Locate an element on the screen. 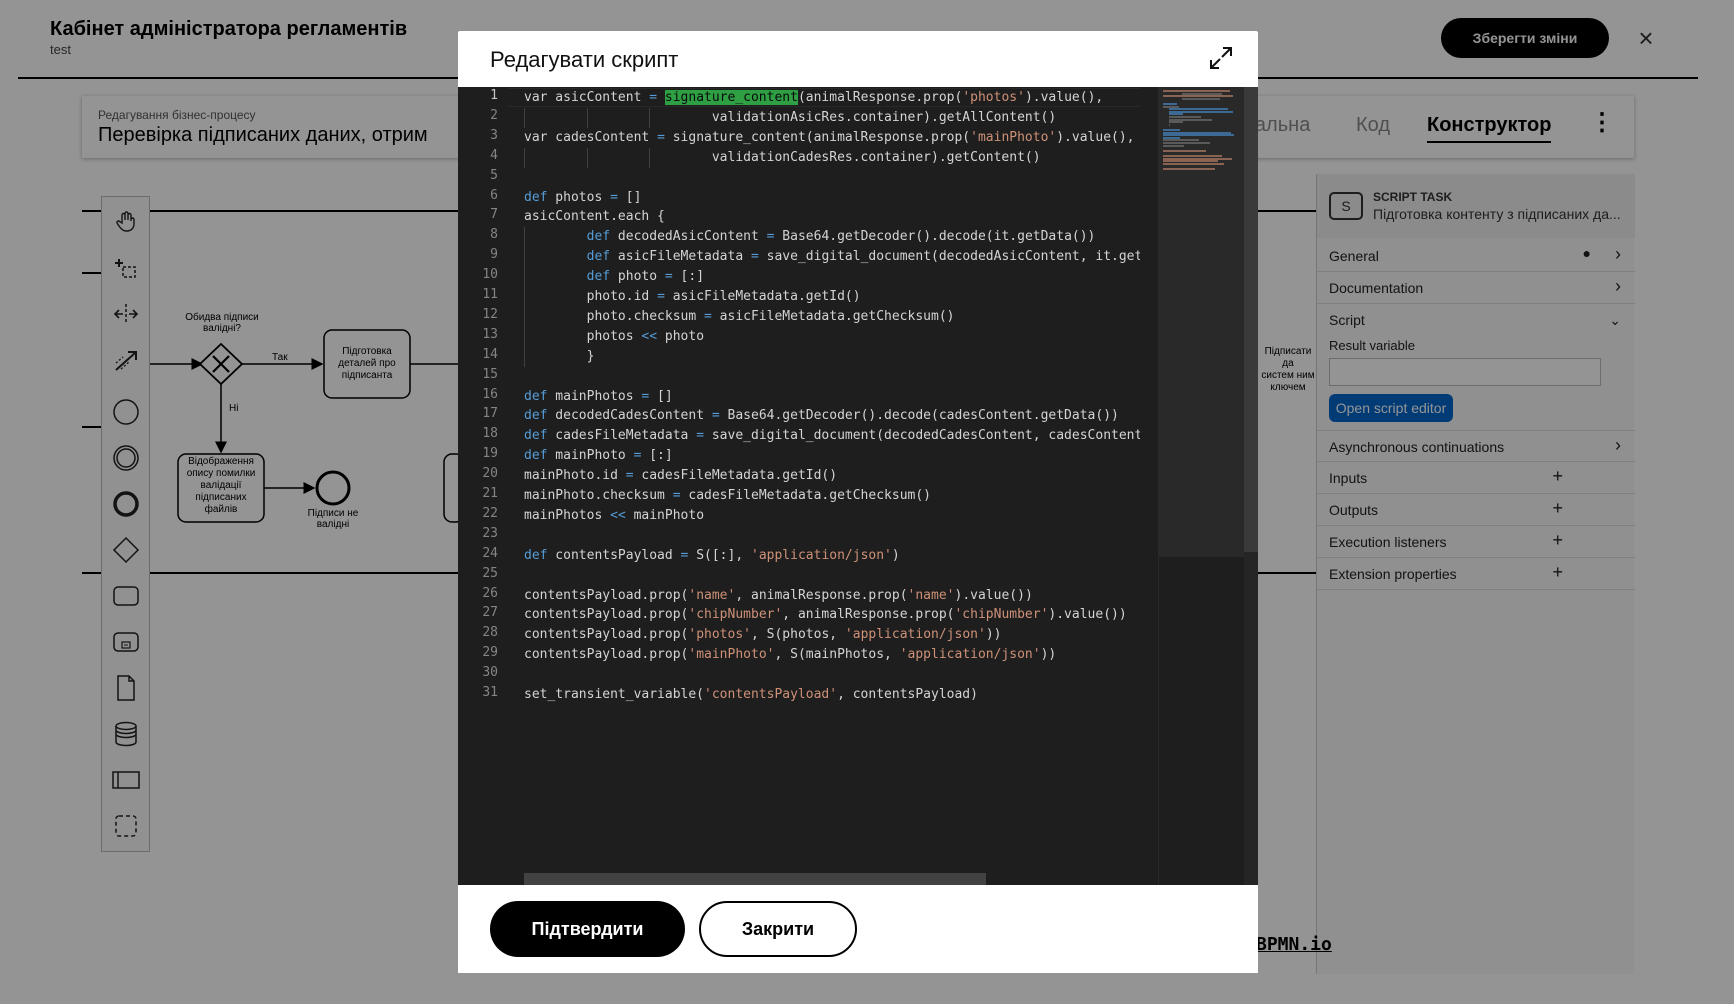  line-number: 30 is located at coordinates (490, 673).